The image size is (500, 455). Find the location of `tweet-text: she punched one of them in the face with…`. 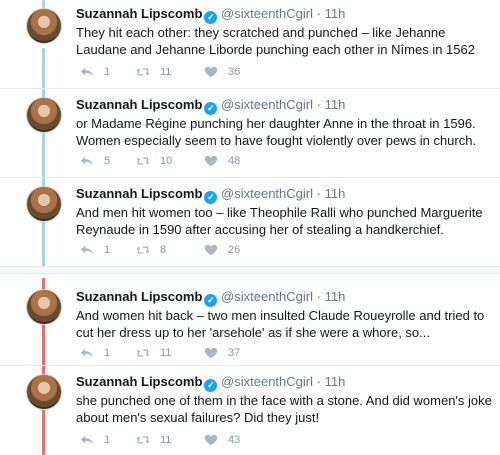

tweet-text: she punched one of them in the face with… is located at coordinates (284, 409).